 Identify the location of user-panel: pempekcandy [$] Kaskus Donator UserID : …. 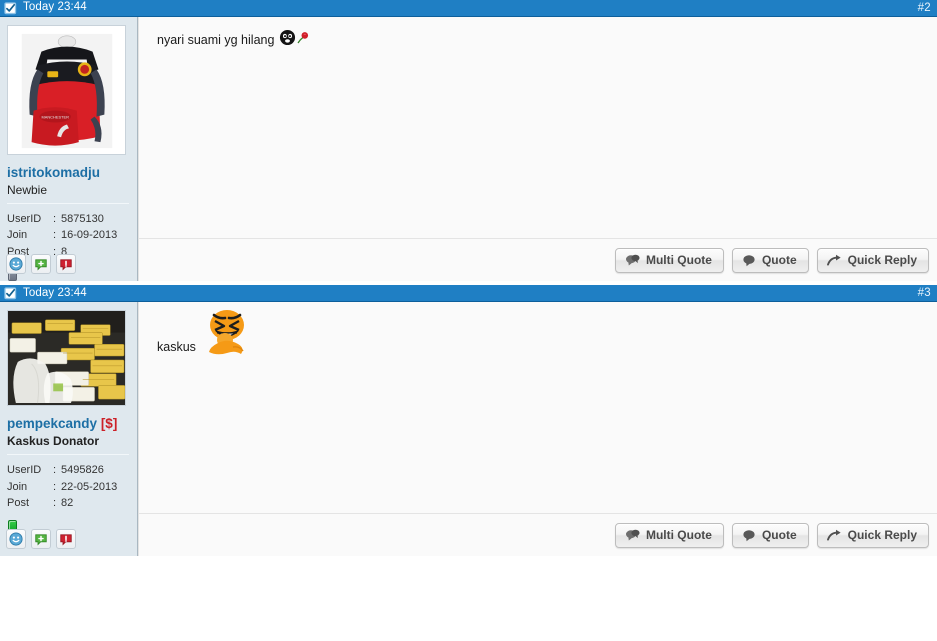
(69, 429).